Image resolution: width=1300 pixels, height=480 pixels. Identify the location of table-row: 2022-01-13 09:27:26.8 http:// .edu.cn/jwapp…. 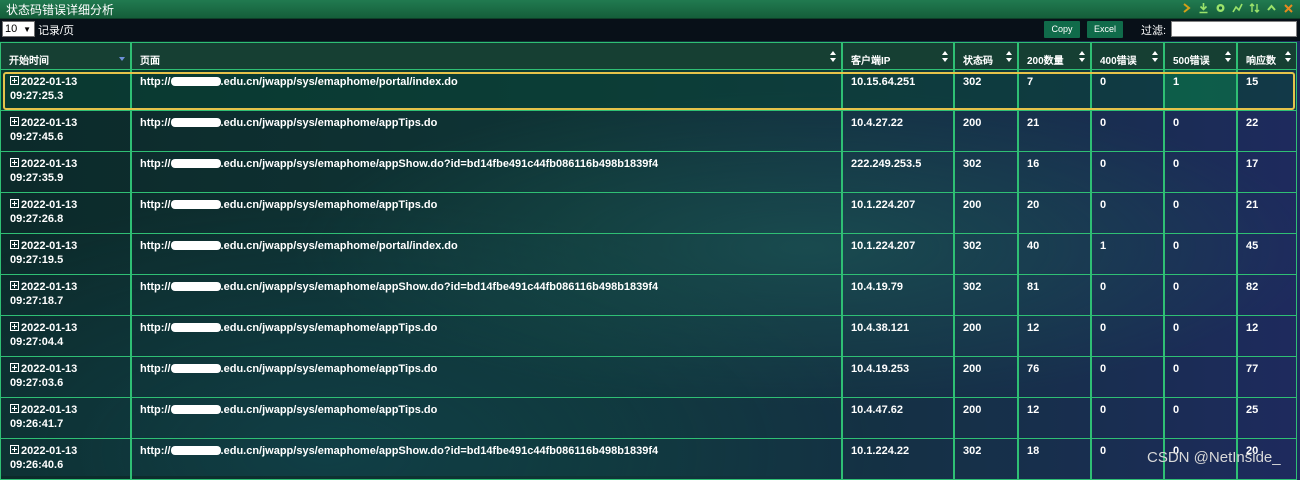
(650, 213).